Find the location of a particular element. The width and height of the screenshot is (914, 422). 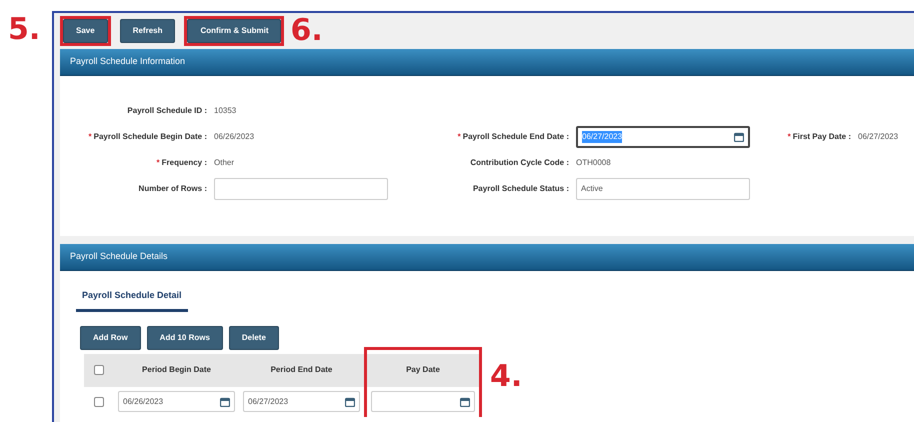

field-label: First Pay Date : is located at coordinates (821, 137).